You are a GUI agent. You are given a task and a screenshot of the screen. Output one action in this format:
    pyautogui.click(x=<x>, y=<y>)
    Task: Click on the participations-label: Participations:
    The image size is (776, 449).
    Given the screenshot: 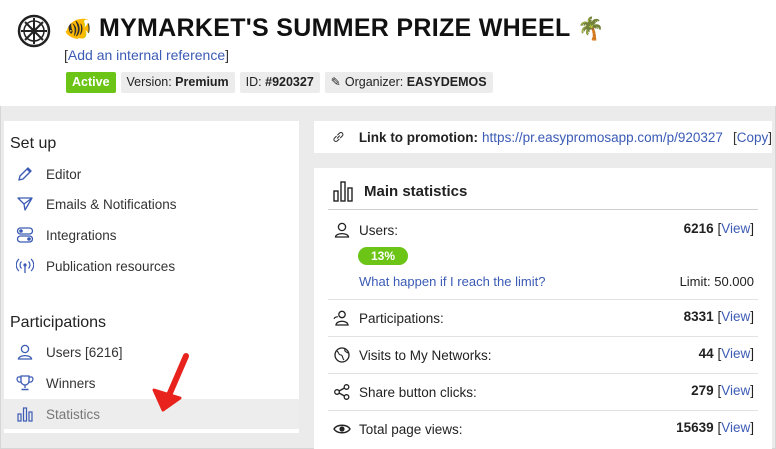 What is the action you would take?
    pyautogui.click(x=401, y=318)
    